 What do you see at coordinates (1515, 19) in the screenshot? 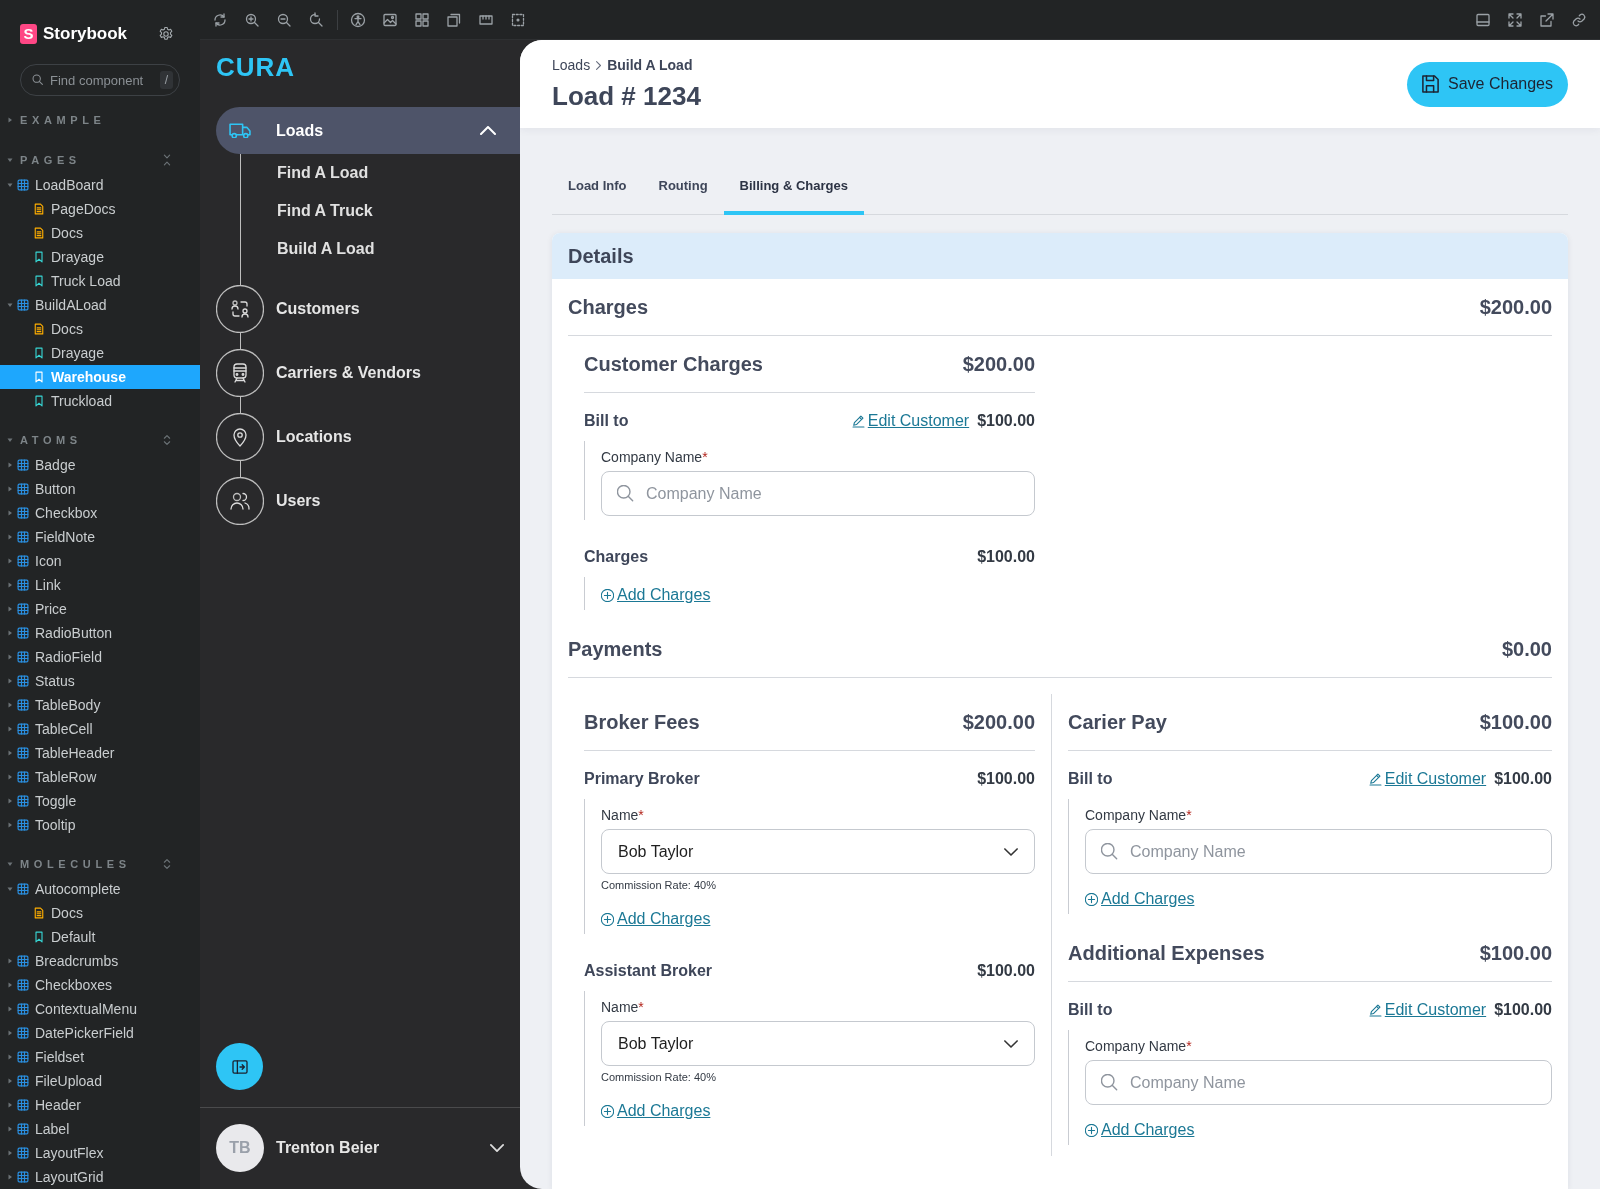
I see `fullscreen-icon` at bounding box center [1515, 19].